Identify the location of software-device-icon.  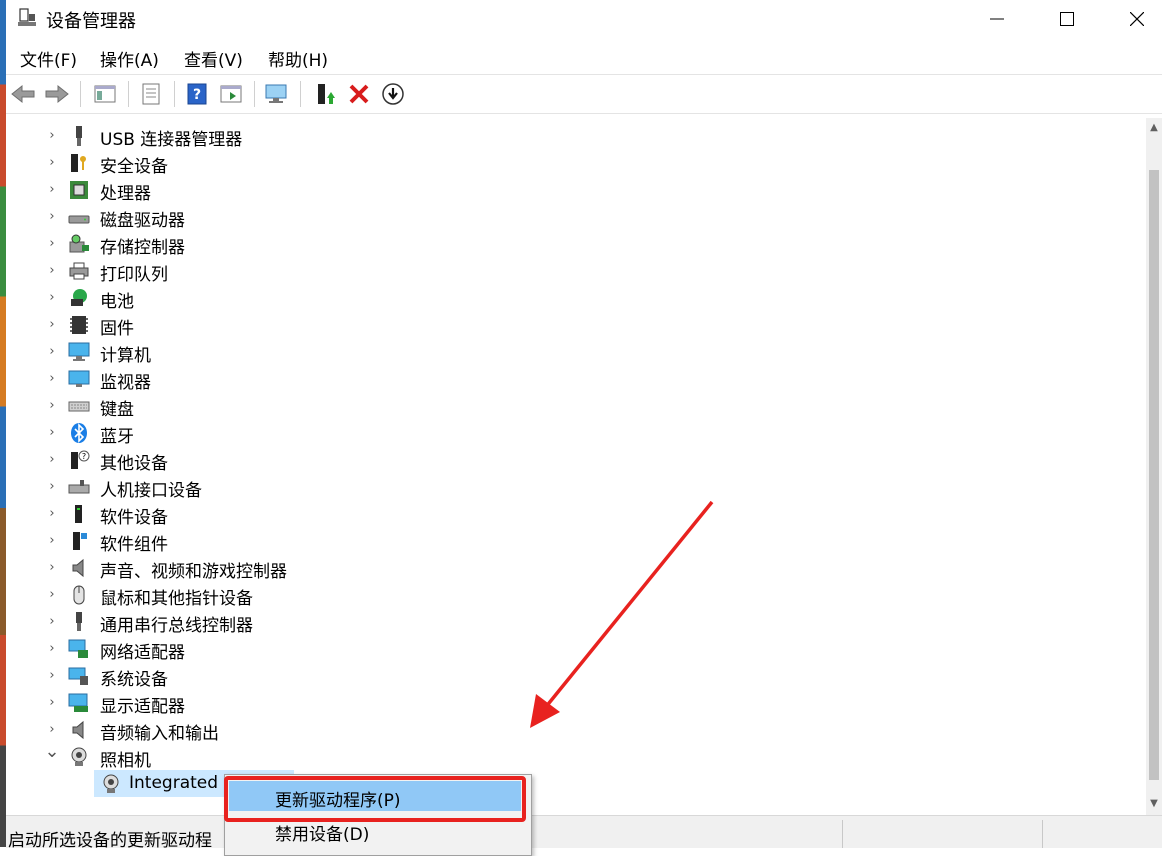
(79, 514).